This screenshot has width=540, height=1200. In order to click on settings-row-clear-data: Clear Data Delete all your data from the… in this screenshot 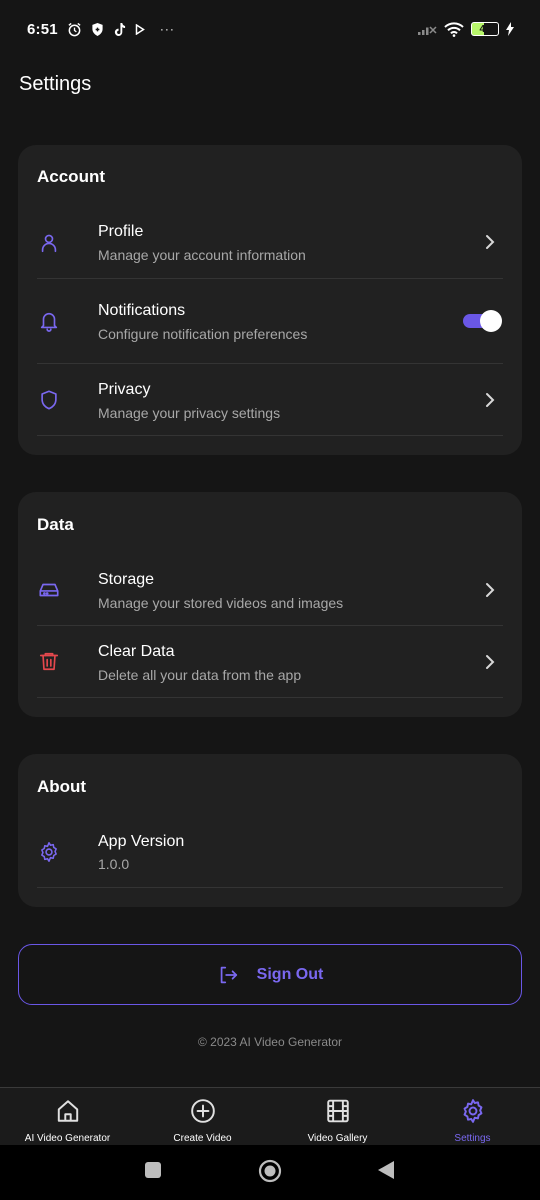, I will do `click(270, 662)`.